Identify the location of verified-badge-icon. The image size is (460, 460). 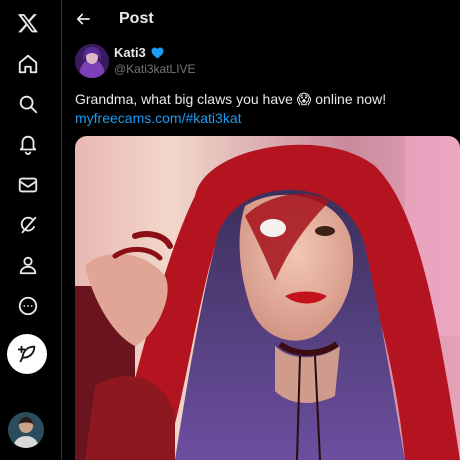
(157, 53).